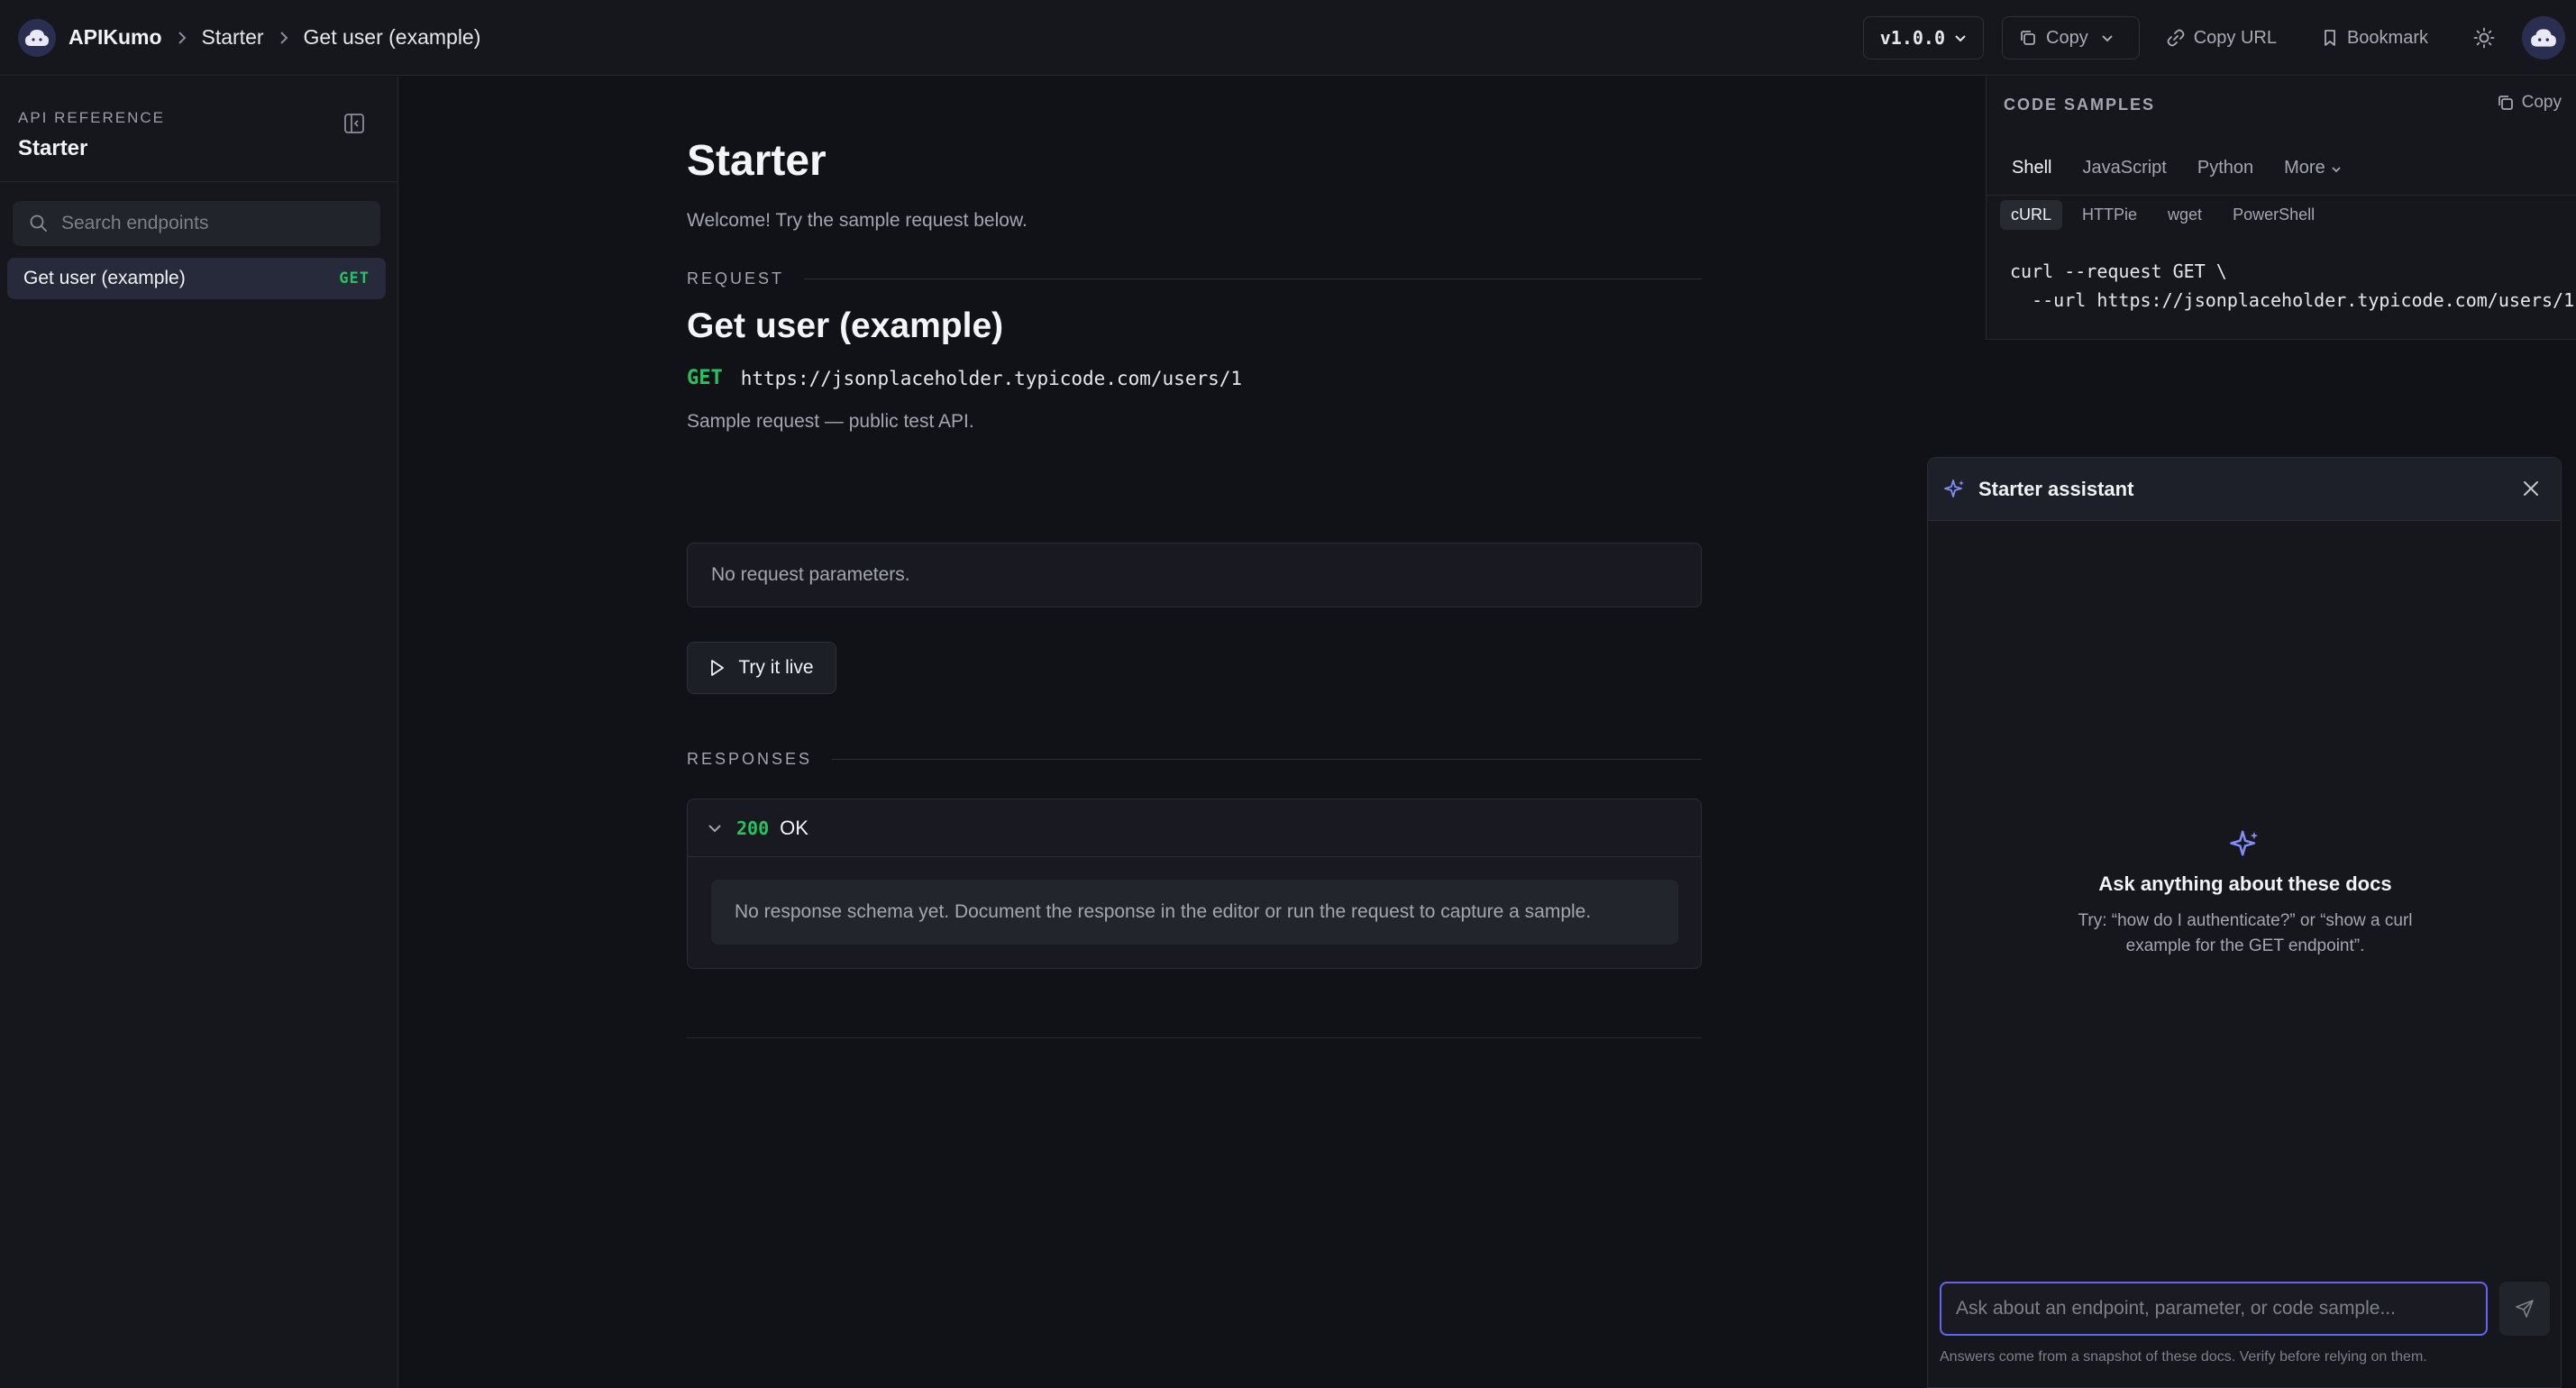 This screenshot has width=2576, height=1388. What do you see at coordinates (2543, 37) in the screenshot?
I see `avatar` at bounding box center [2543, 37].